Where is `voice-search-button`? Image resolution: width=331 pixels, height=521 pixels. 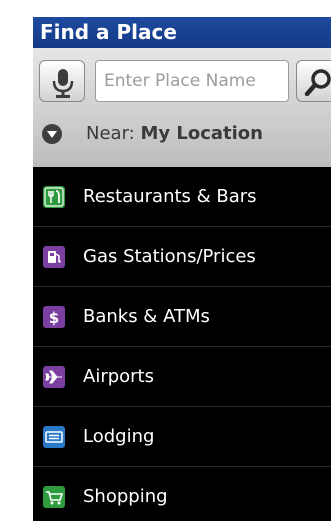 voice-search-button is located at coordinates (62, 81).